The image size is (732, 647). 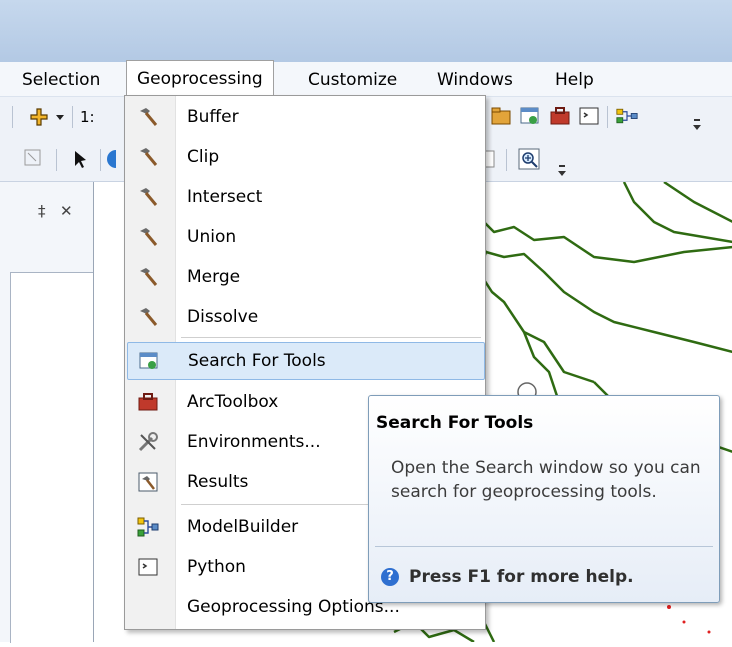 I want to click on menu-customize: Customize, so click(x=352, y=80).